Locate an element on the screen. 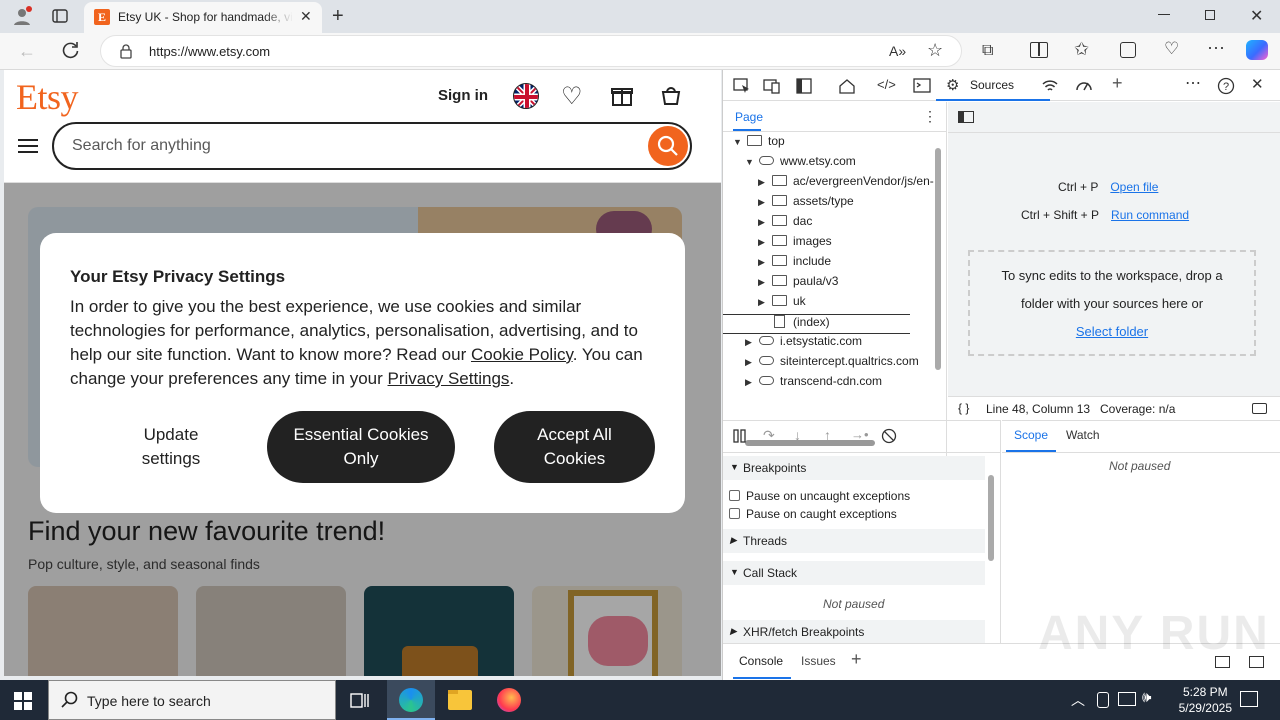 This screenshot has width=1280, height=720. tree-item: ▶ assets/type is located at coordinates (806, 204).